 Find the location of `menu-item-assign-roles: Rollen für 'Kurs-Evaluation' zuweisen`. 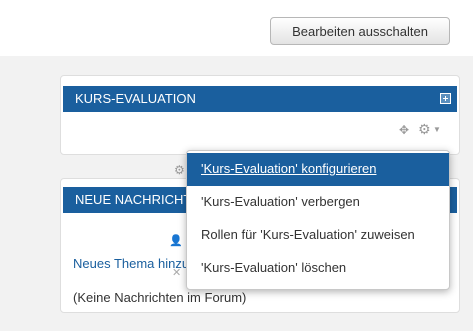

menu-item-assign-roles: Rollen für 'Kurs-Evaluation' zuweisen is located at coordinates (318, 235).